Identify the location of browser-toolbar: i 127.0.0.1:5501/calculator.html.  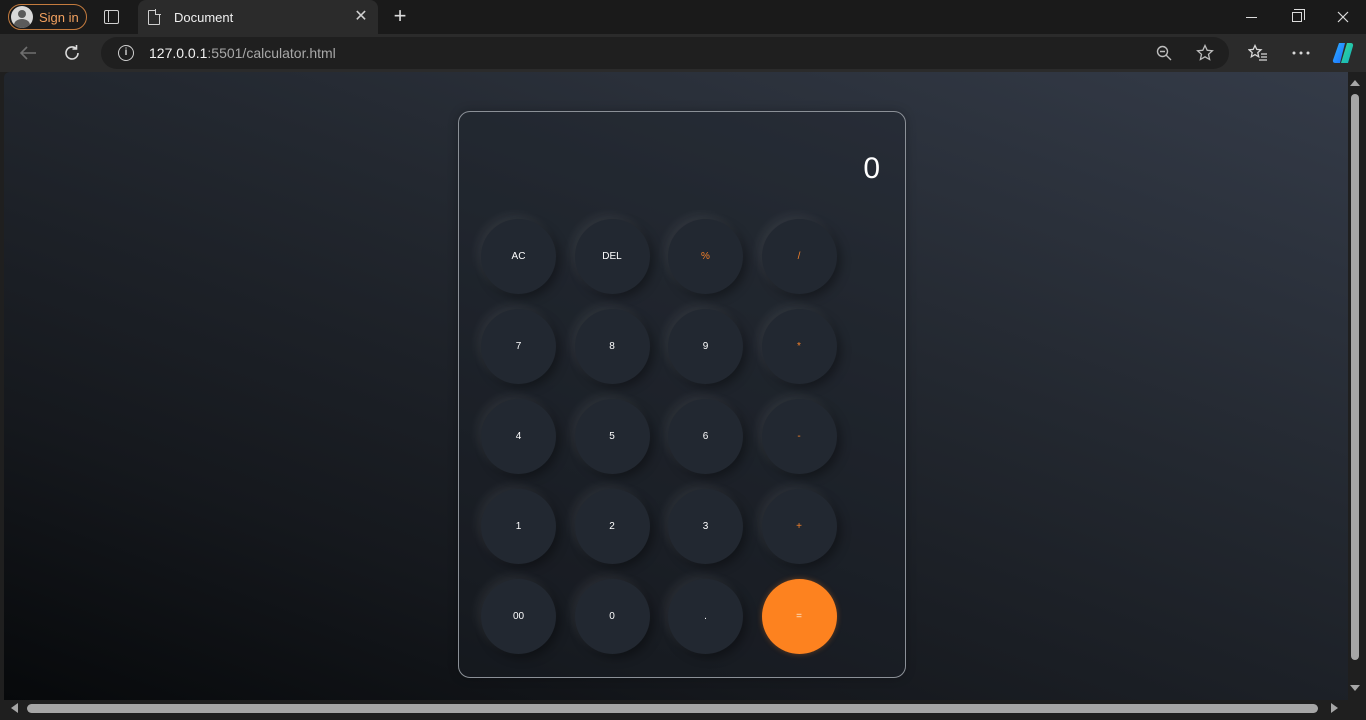
(683, 53).